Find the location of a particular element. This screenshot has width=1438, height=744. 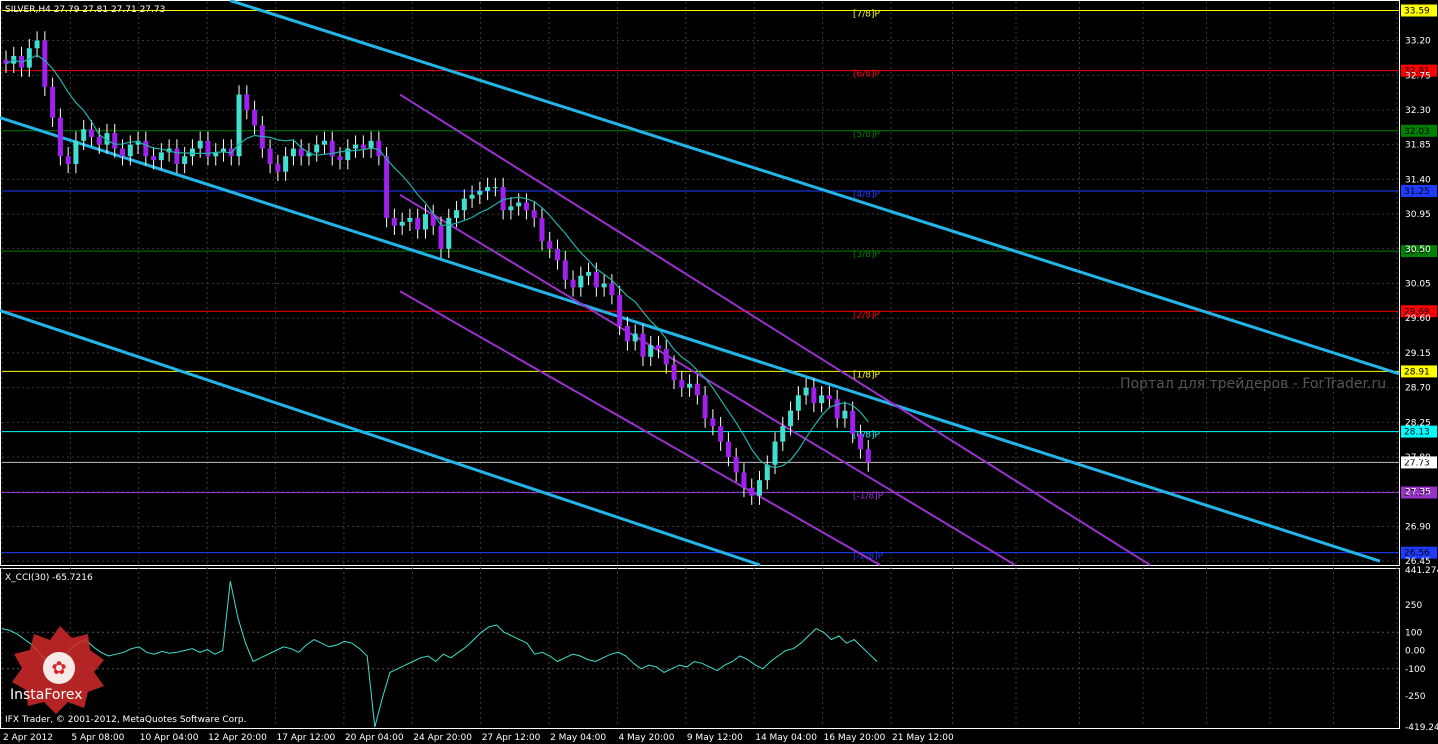

chart-title: SILVER,H4 27.79 27.81 27.71 27.73 is located at coordinates (85, 10).